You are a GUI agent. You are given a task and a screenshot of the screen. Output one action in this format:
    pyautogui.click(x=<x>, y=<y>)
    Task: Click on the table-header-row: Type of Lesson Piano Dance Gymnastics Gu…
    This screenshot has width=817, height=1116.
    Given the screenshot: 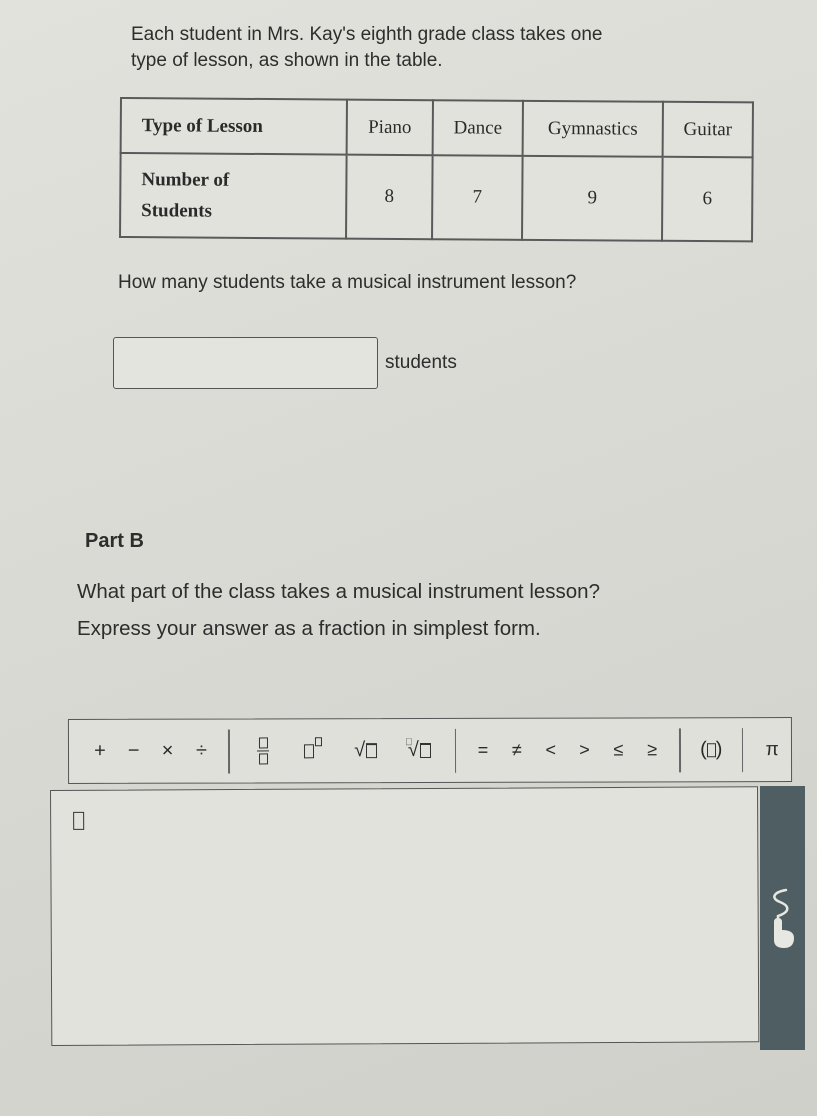 What is the action you would take?
    pyautogui.click(x=436, y=128)
    